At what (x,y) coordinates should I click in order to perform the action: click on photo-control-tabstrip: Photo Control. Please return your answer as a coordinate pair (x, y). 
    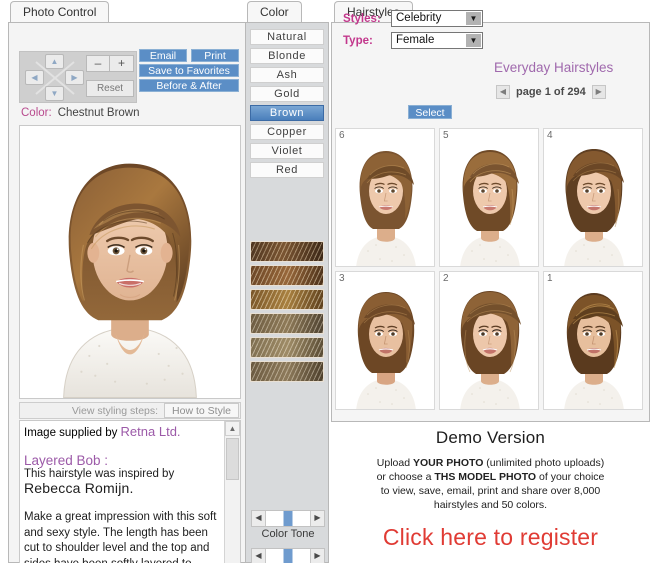
    Looking at the image, I should click on (60, 12).